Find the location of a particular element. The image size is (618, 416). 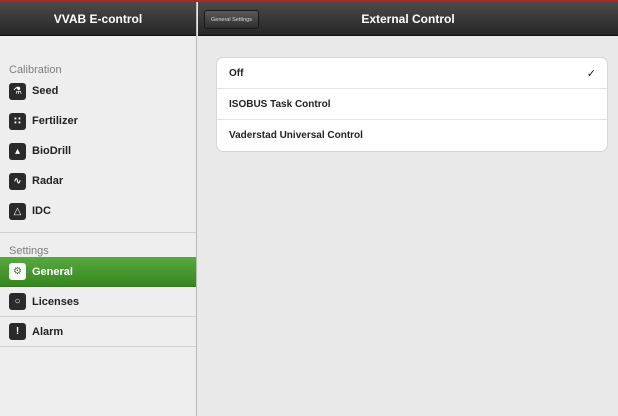

sidebar-item-label: Licenses is located at coordinates (56, 301).